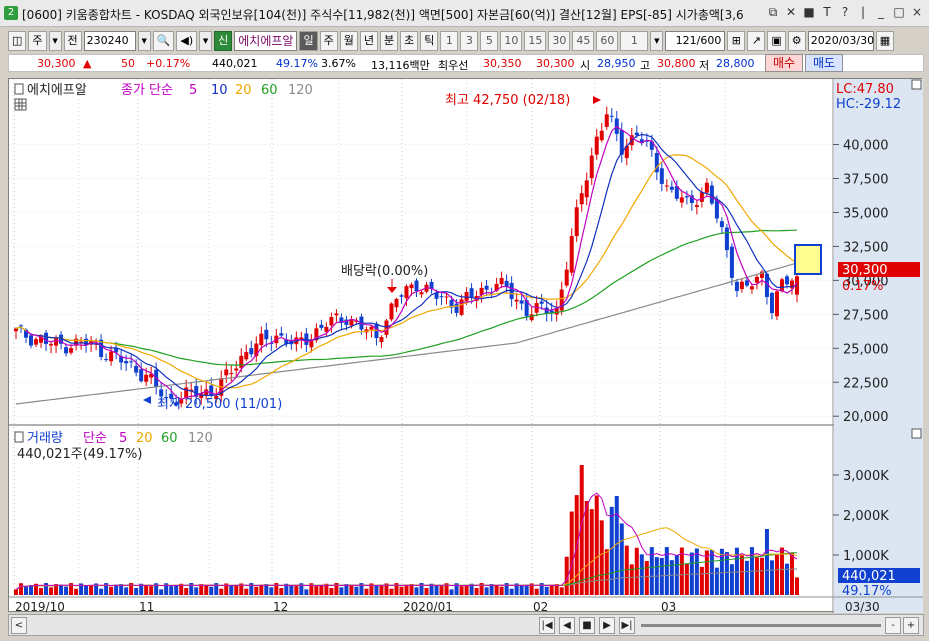 This screenshot has height=641, width=929. Describe the element at coordinates (866, 476) in the screenshot. I see `volume-tick-label: 3,000K` at that location.